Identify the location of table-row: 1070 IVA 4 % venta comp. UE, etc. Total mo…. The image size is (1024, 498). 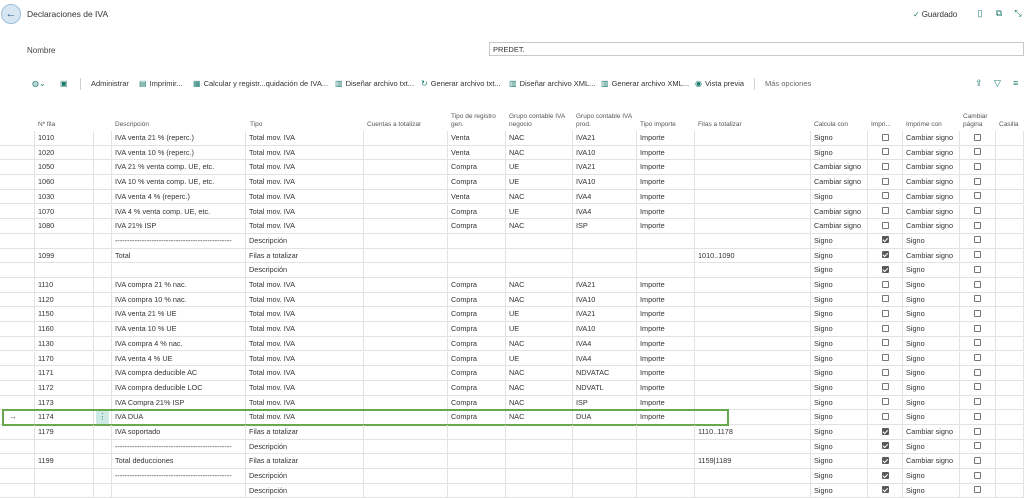
(512, 212).